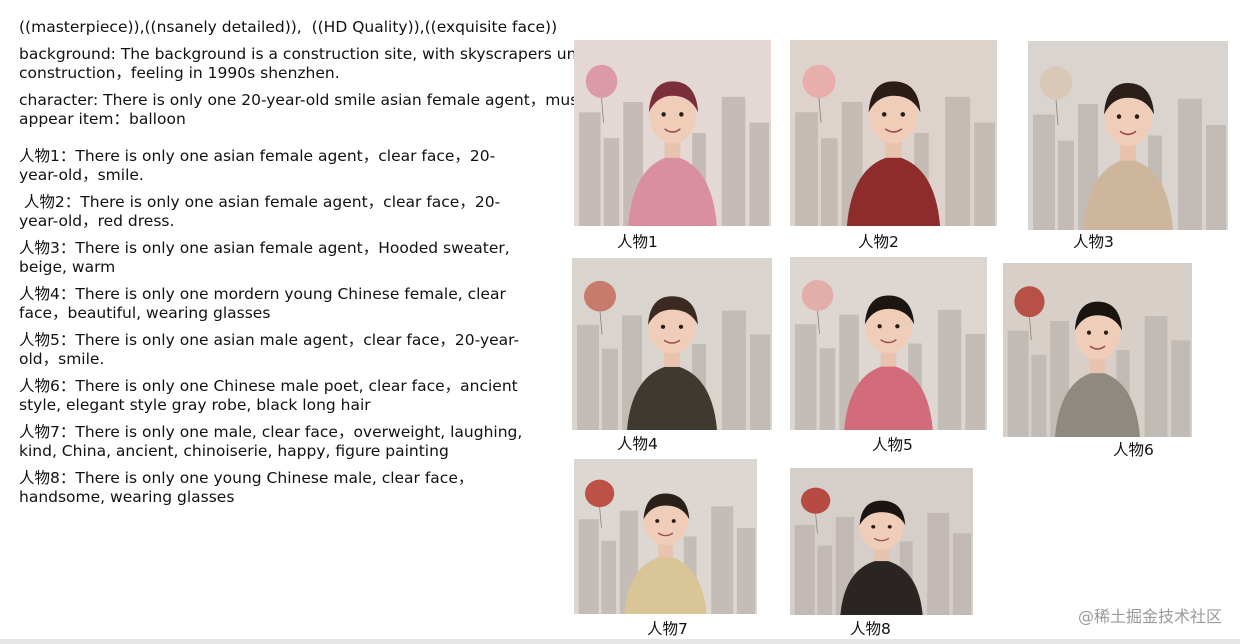  What do you see at coordinates (878, 242) in the screenshot?
I see `character-caption-2: 人物2` at bounding box center [878, 242].